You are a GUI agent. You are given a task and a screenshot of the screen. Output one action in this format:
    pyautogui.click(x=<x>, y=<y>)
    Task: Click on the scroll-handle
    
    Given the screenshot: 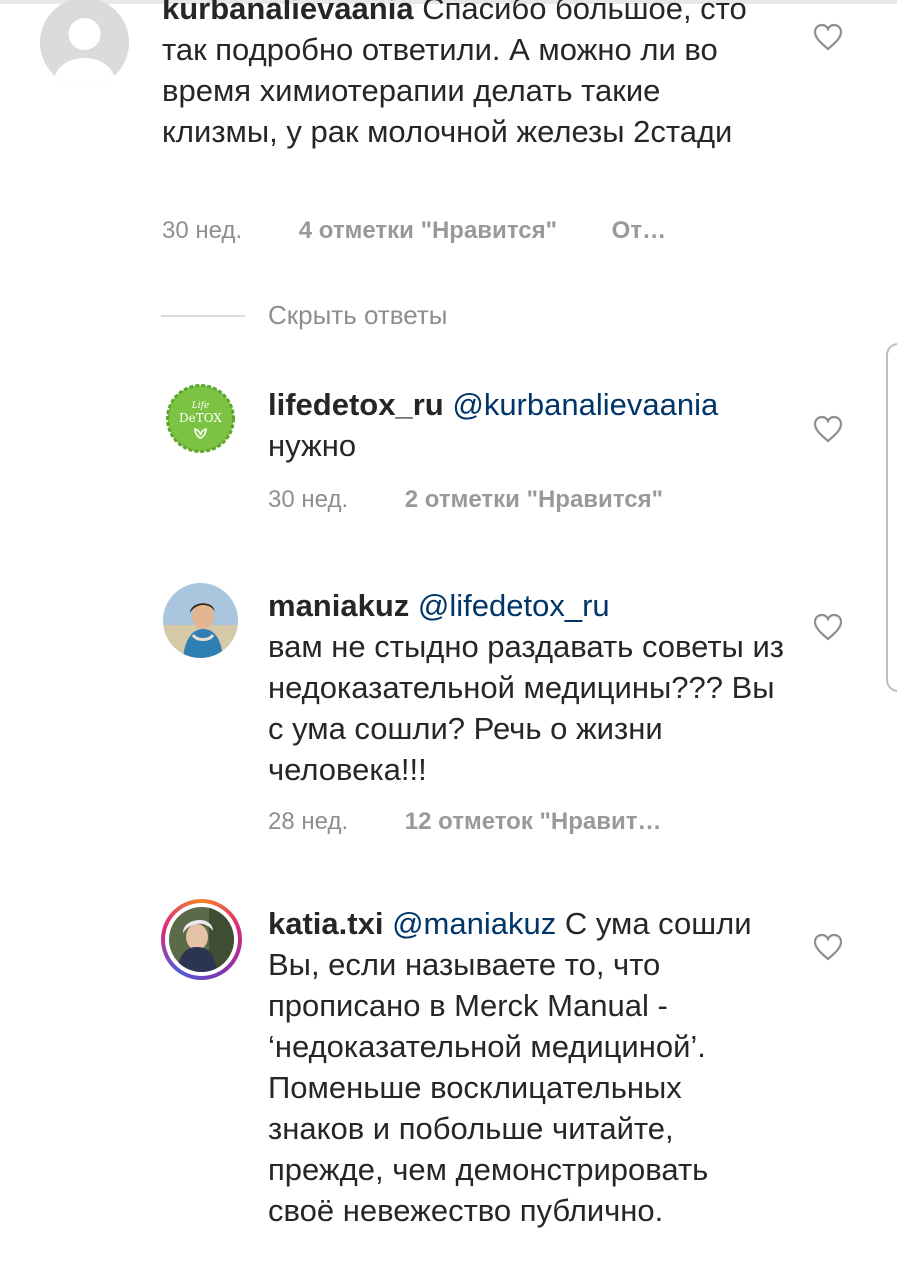 What is the action you would take?
    pyautogui.click(x=891, y=517)
    